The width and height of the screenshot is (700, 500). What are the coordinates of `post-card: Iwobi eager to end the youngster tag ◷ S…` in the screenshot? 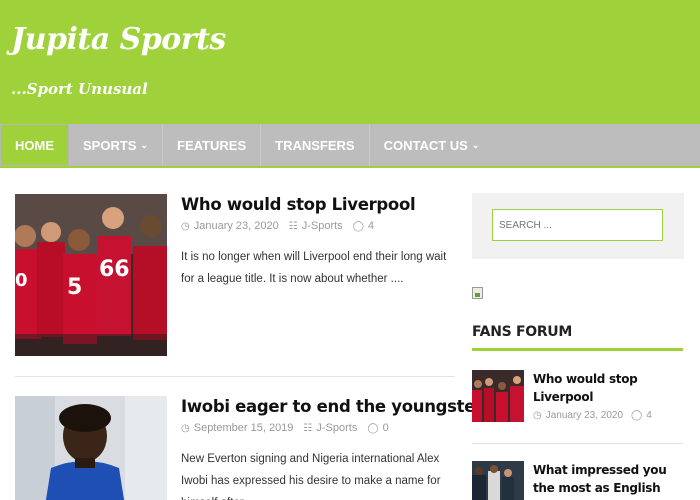 It's located at (267, 448).